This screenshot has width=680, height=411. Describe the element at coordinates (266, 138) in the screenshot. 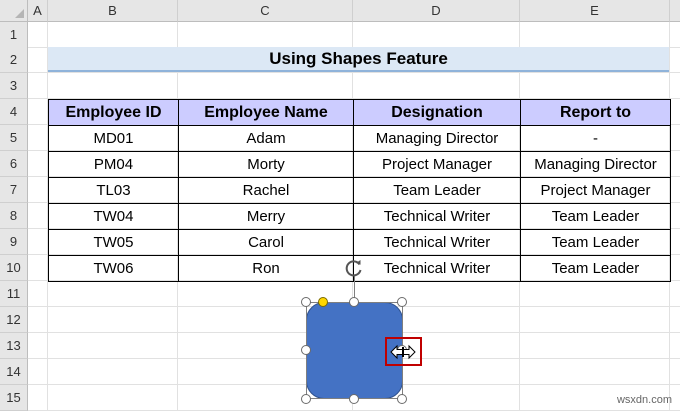

I see `cell-employee-name: Adam` at that location.